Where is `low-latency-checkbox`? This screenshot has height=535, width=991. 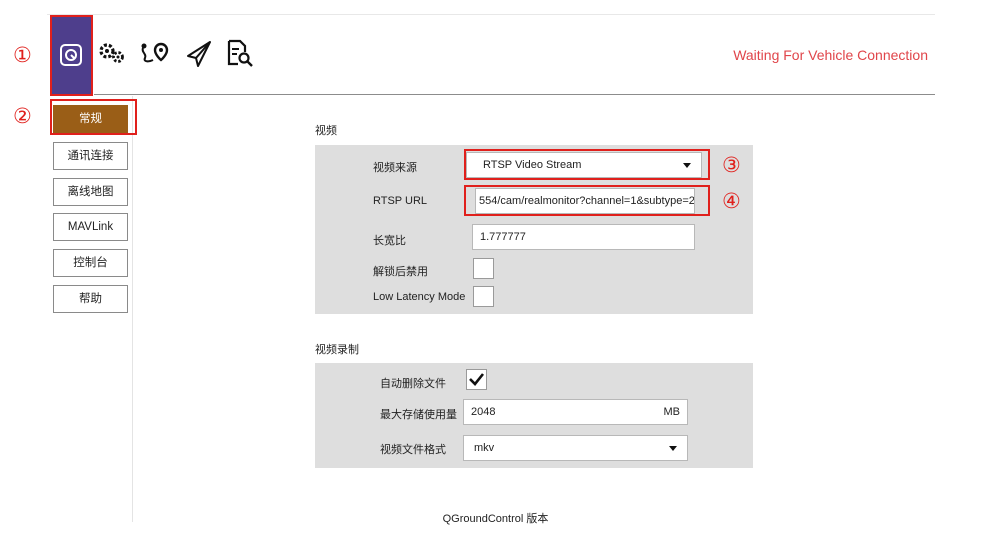
low-latency-checkbox is located at coordinates (483, 296).